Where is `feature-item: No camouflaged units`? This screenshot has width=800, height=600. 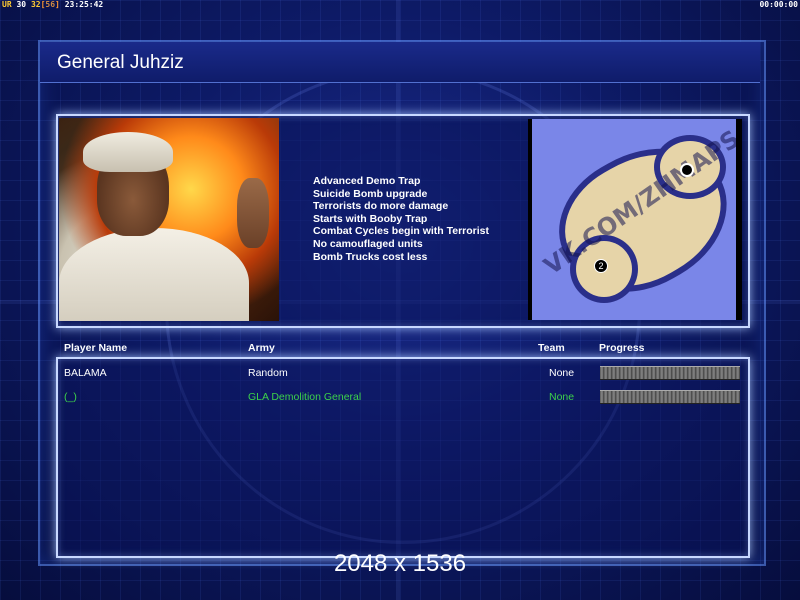
feature-item: No camouflaged units is located at coordinates (368, 243).